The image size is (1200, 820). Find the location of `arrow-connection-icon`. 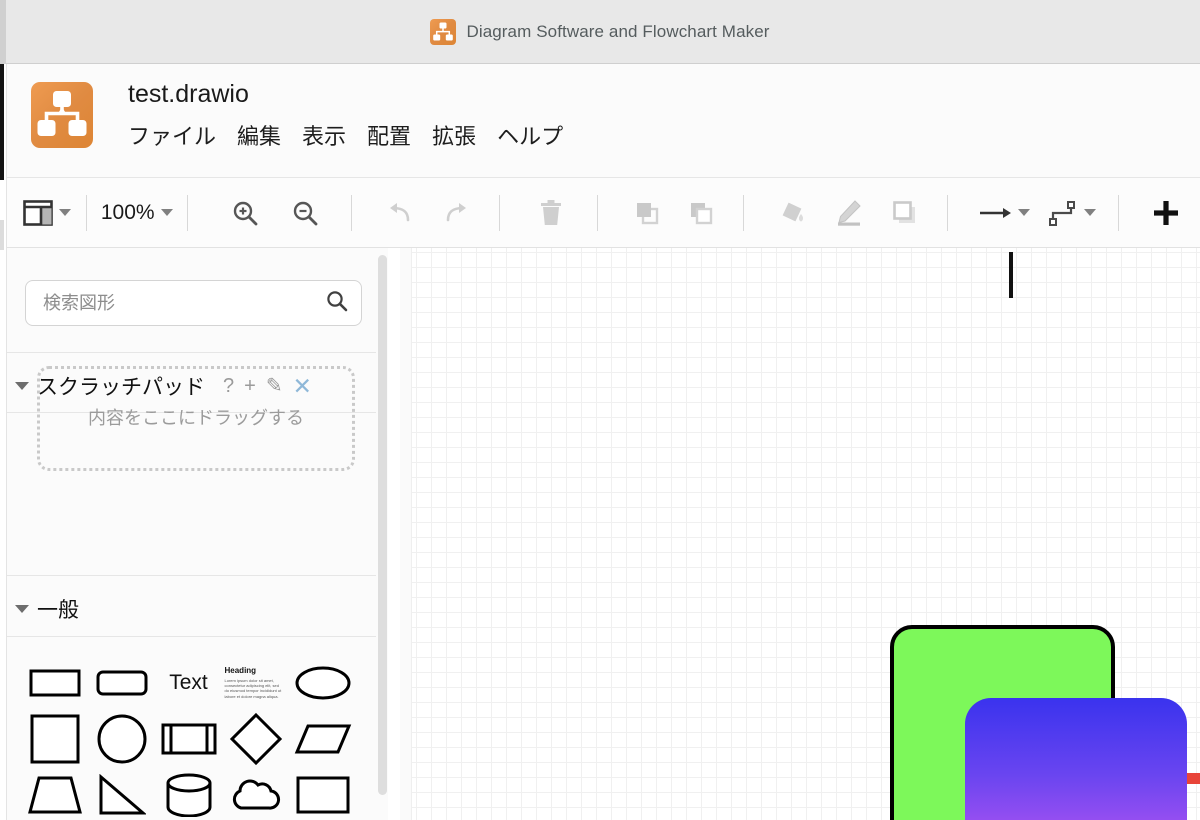

arrow-connection-icon is located at coordinates (995, 213).